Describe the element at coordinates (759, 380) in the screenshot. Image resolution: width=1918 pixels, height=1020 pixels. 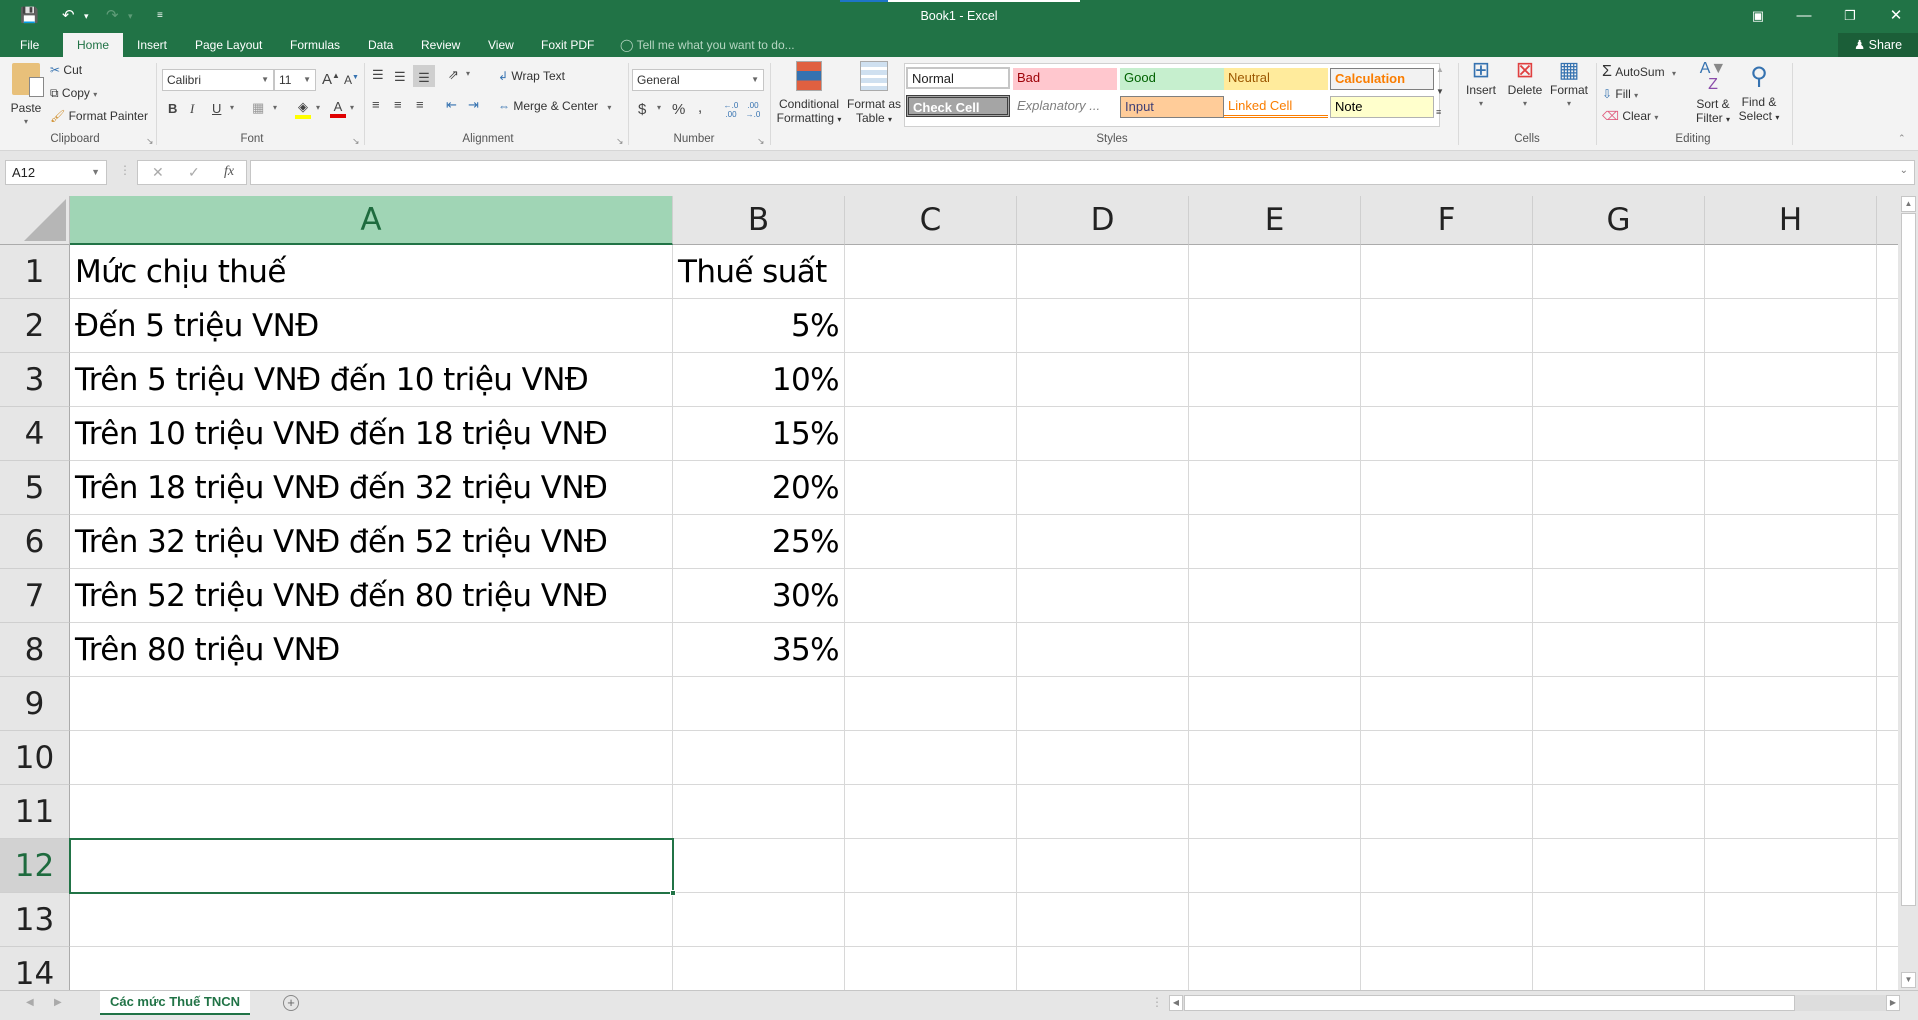
I see `cell-b3: 10%` at that location.